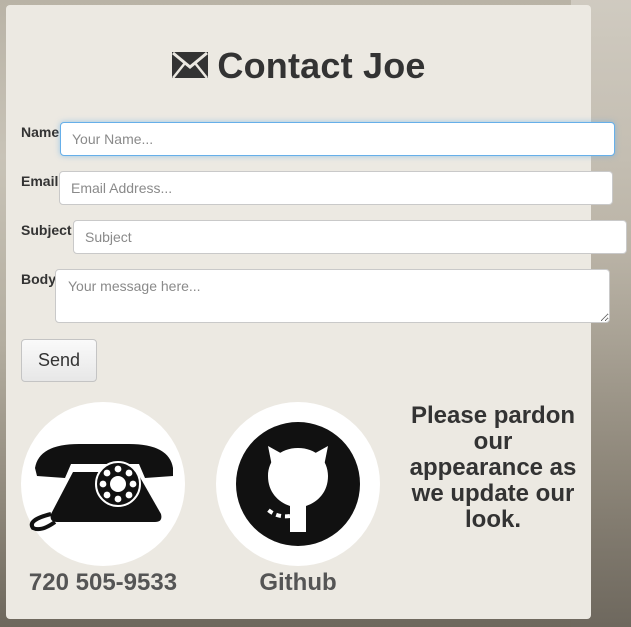 The height and width of the screenshot is (627, 631). Describe the element at coordinates (101, 488) in the screenshot. I see `telephone-icon` at that location.